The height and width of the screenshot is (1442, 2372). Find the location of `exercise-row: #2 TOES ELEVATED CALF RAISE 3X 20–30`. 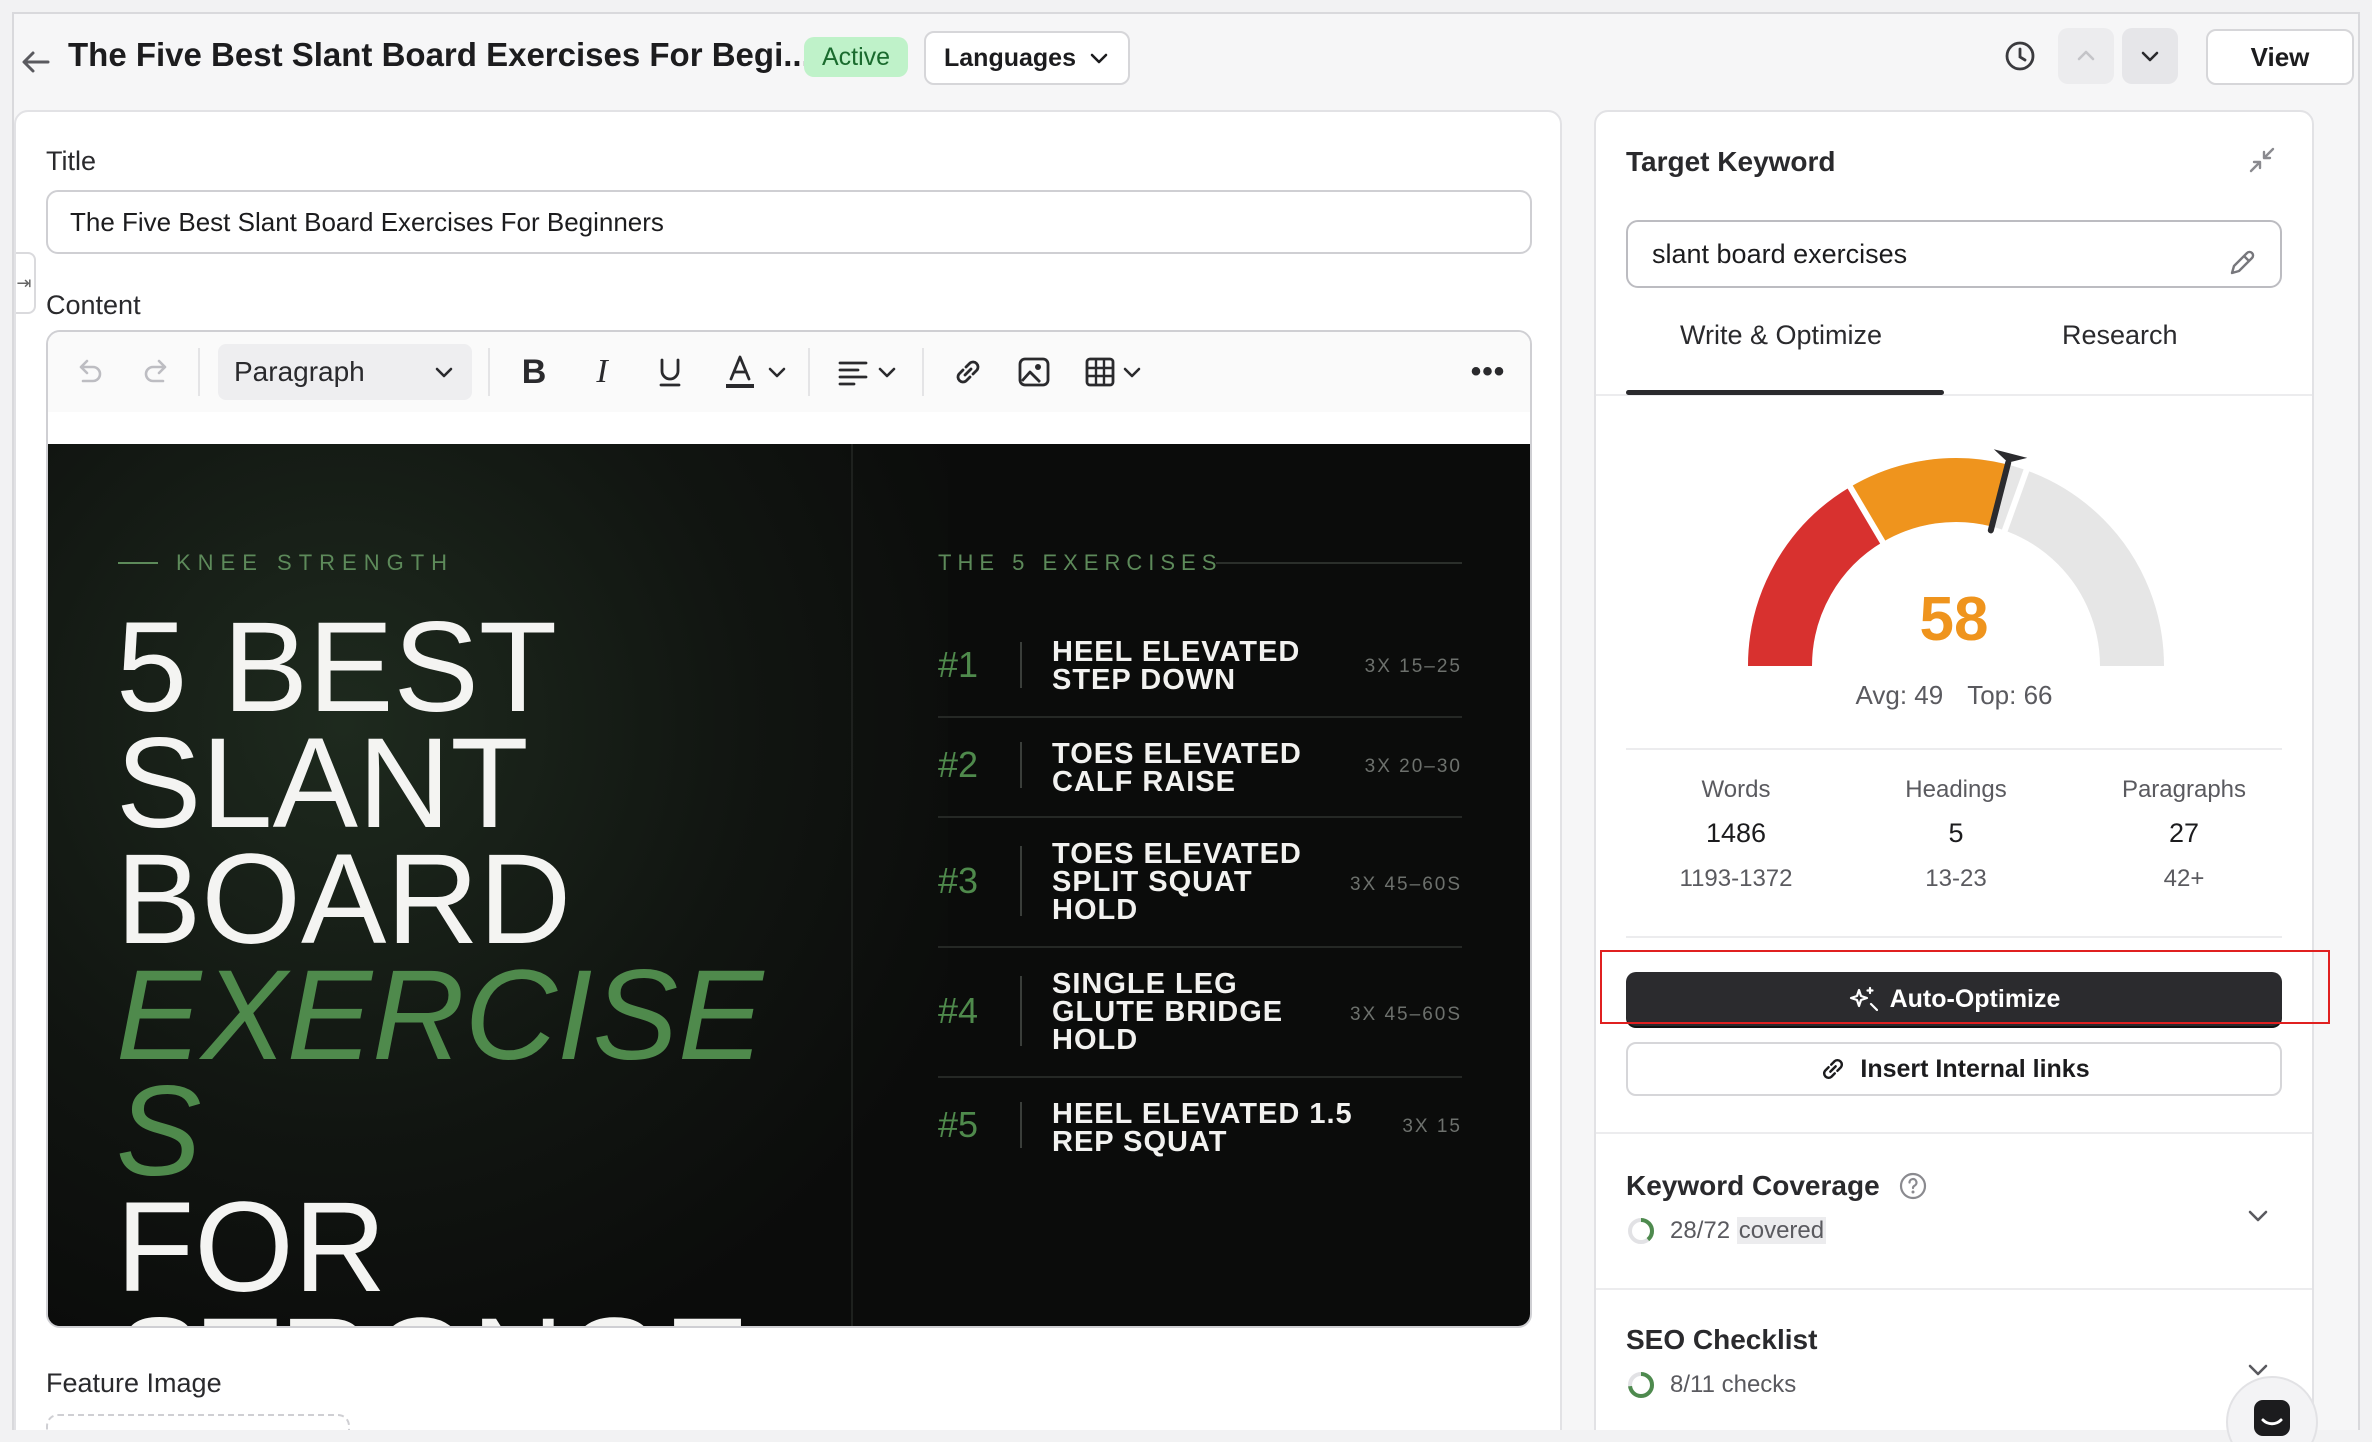

exercise-row: #2 TOES ELEVATED CALF RAISE 3X 20–30 is located at coordinates (1200, 768).